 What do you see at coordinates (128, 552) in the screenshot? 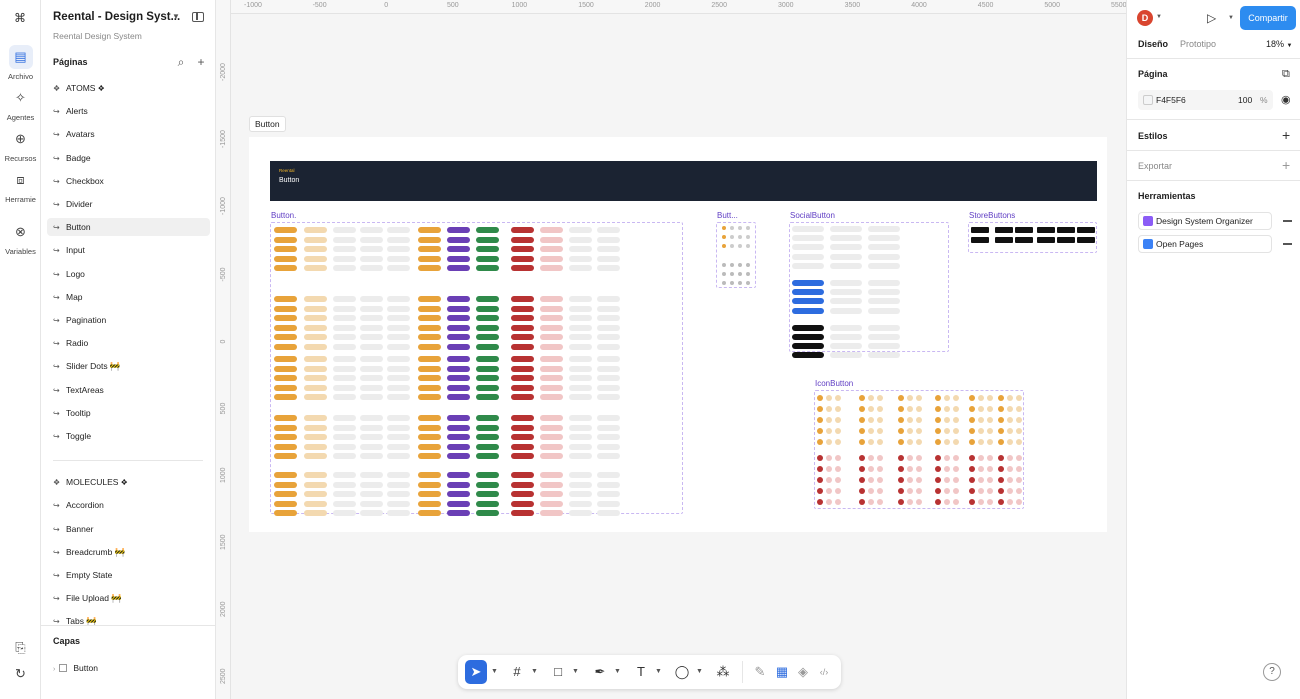
I see `page-item: ↪ Breadcrumb 🚧` at bounding box center [128, 552].